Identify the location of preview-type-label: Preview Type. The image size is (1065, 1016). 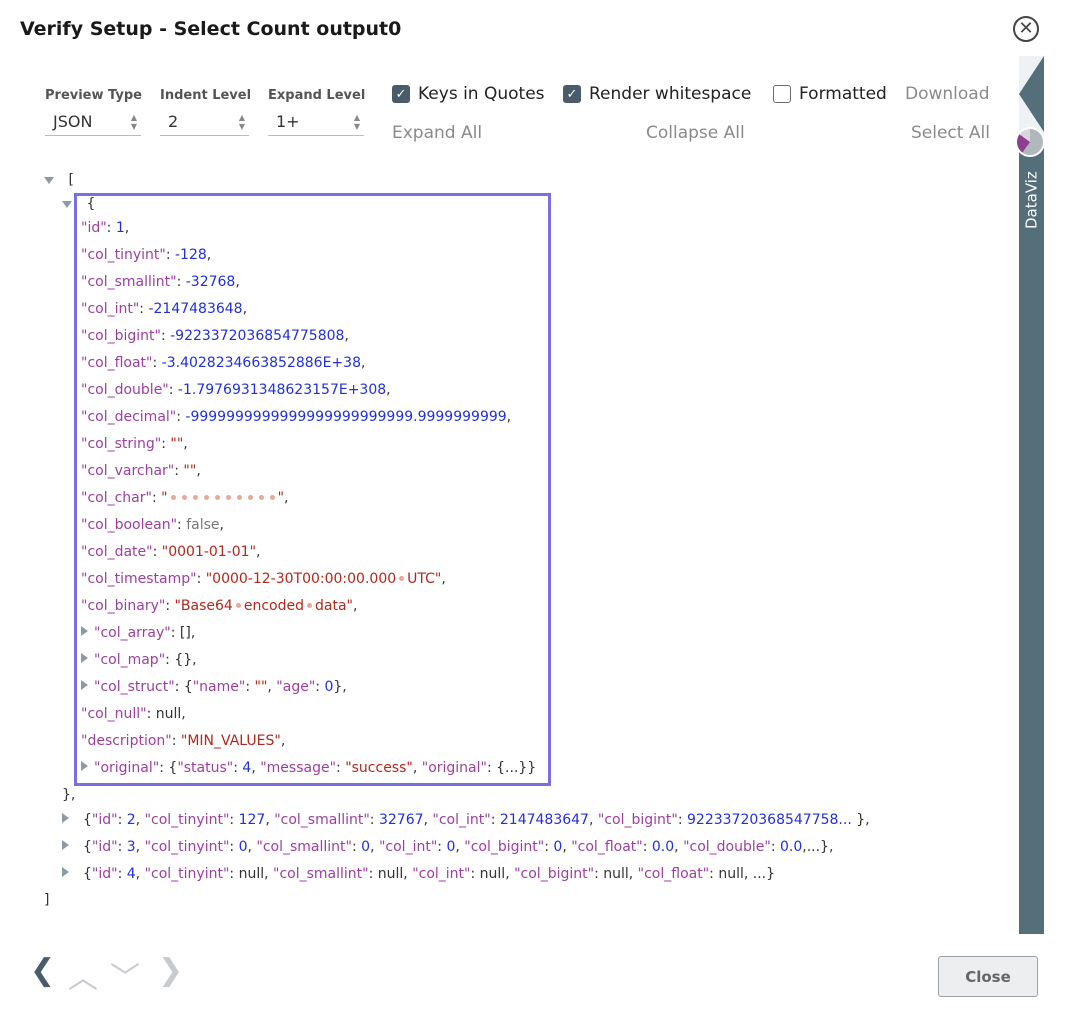
(93, 95).